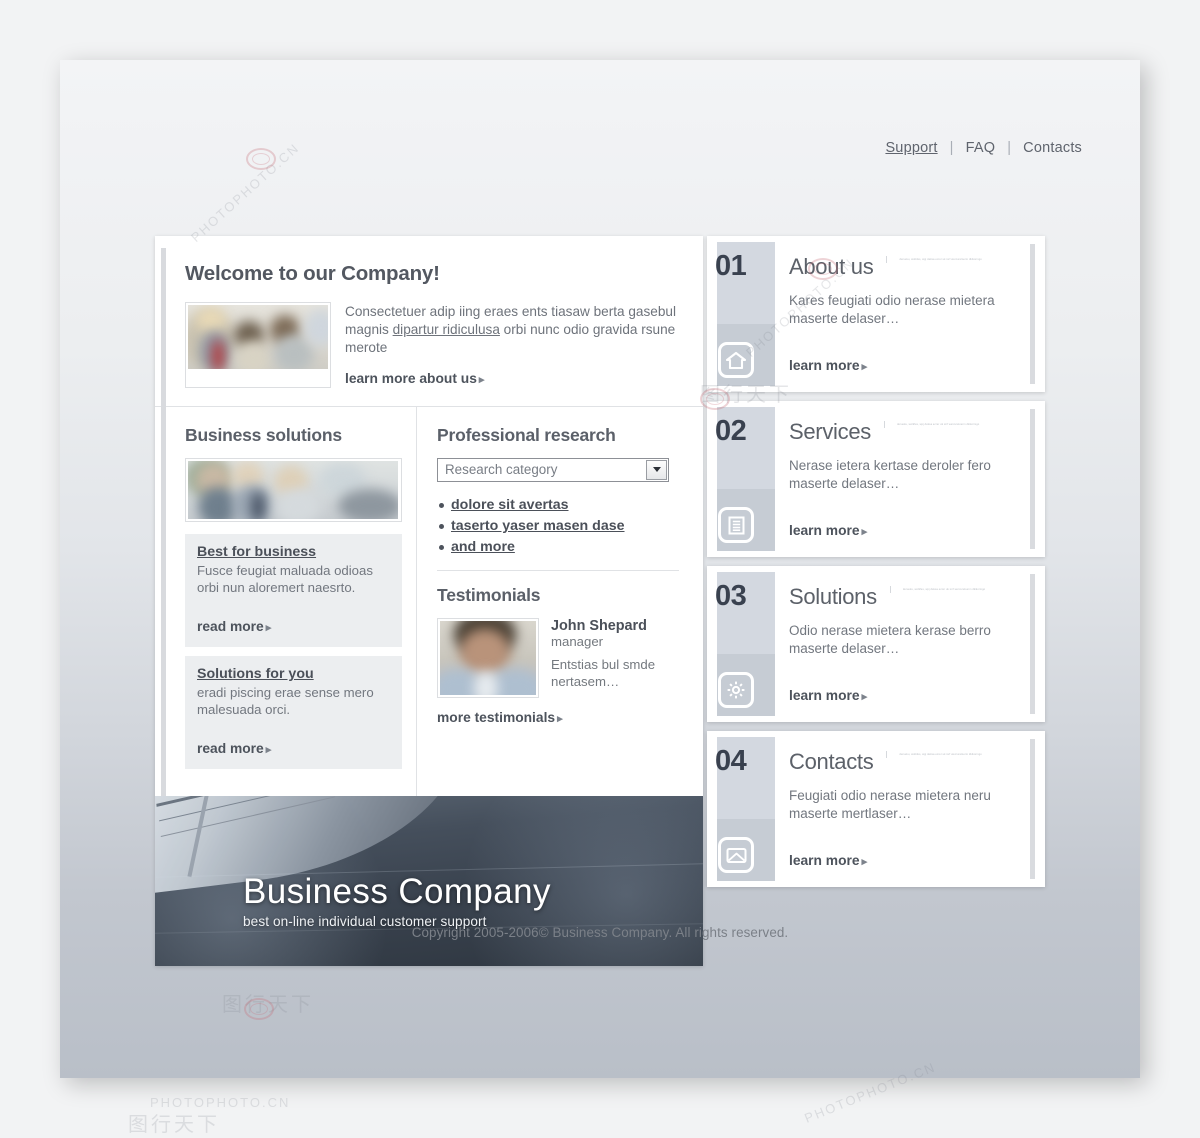 This screenshot has width=1200, height=1138. What do you see at coordinates (293, 674) in the screenshot?
I see `tile-title: Solutions for you` at bounding box center [293, 674].